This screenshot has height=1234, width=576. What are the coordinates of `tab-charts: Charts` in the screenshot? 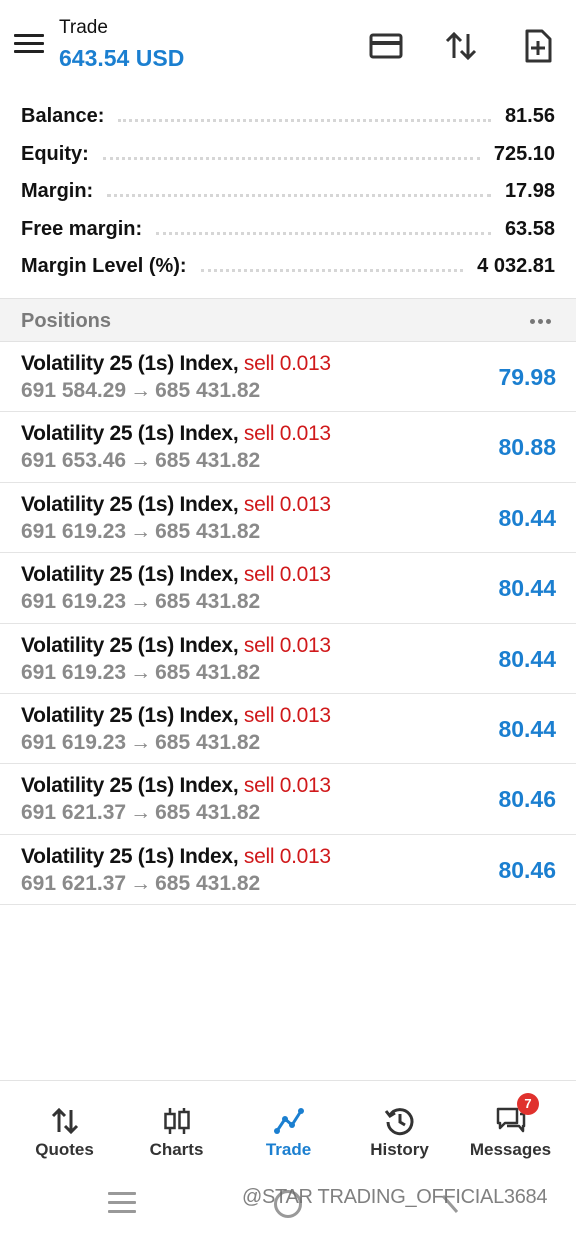 It's located at (176, 1126).